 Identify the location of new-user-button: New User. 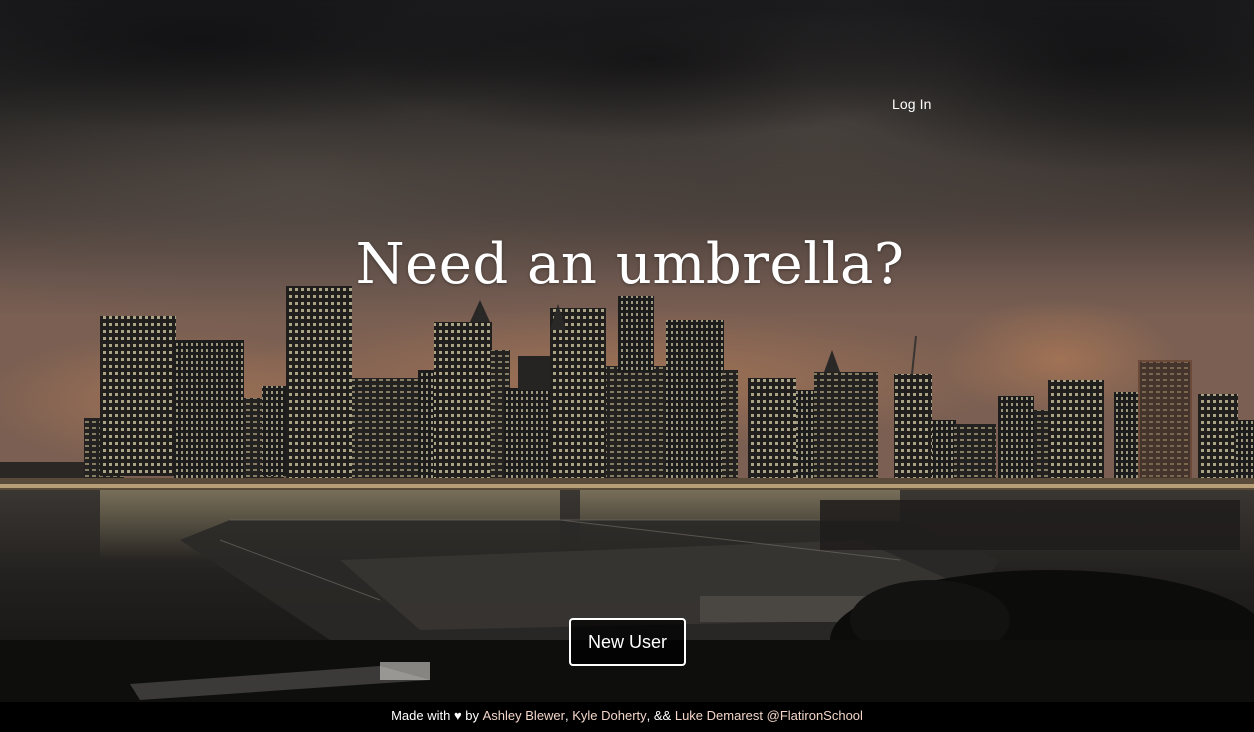
(627, 642).